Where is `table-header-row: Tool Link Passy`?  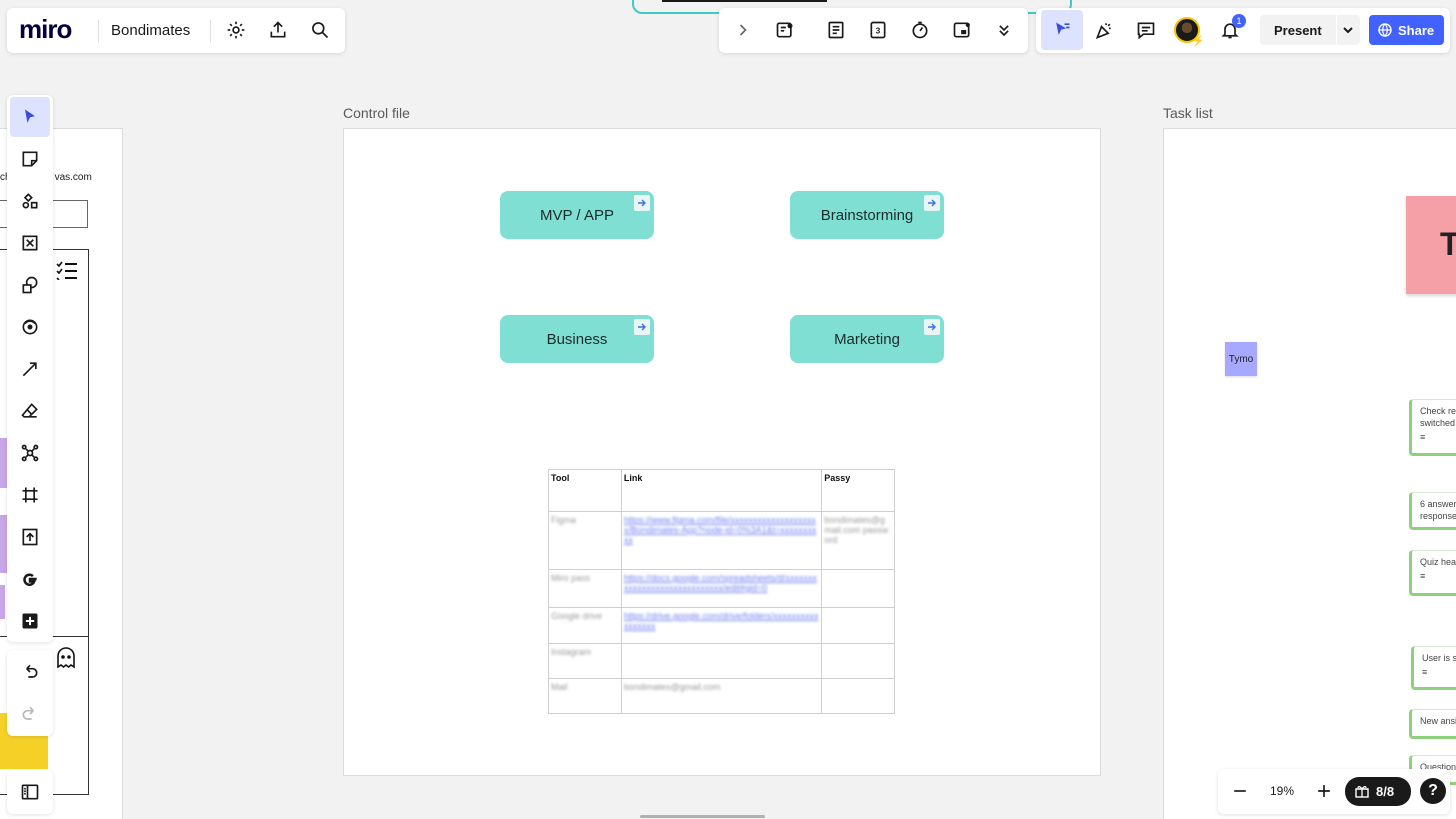 table-header-row: Tool Link Passy is located at coordinates (721, 490).